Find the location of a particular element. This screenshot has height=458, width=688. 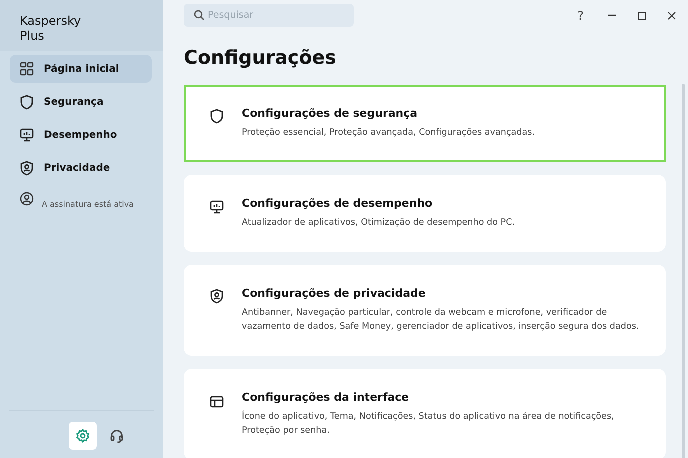

settings-card: Configurações de desempenho Atualizador de aplicativos, Otimização de desempenho do PC. is located at coordinates (425, 213).